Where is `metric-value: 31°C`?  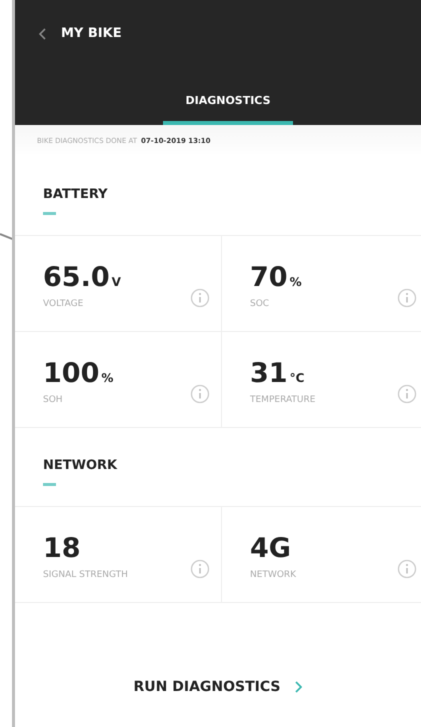 metric-value: 31°C is located at coordinates (278, 373).